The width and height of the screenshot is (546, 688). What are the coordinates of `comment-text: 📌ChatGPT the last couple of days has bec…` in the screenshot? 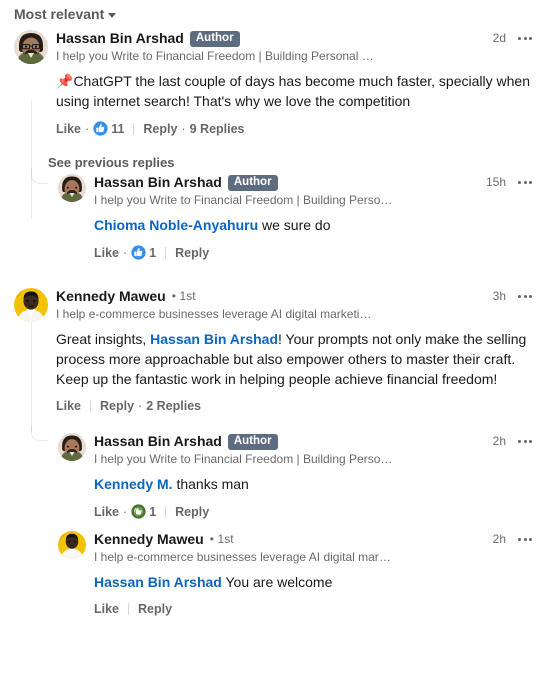 It's located at (295, 87).